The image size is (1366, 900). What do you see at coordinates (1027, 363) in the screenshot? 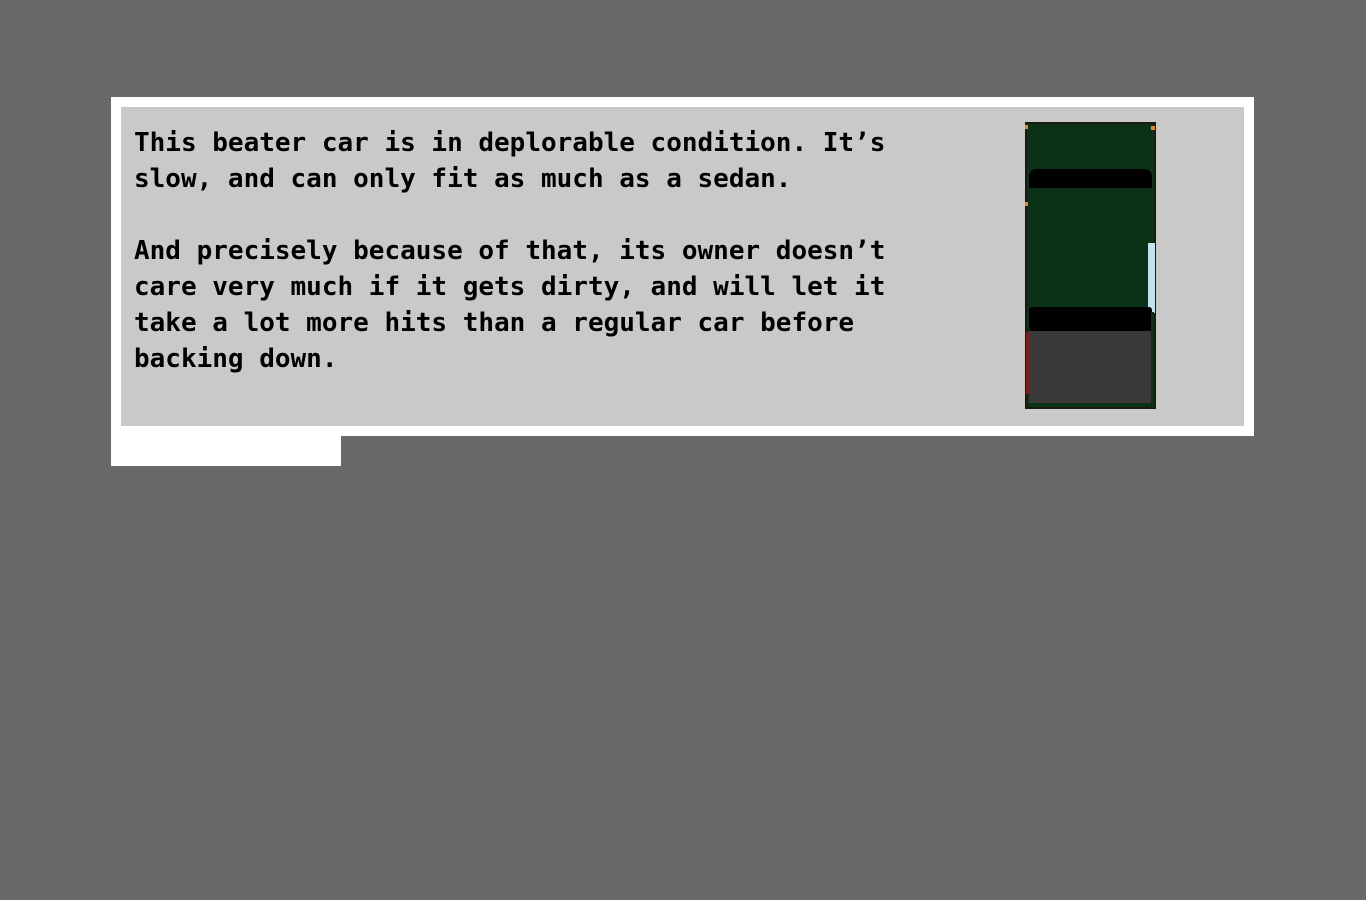
I see `rust-patch` at bounding box center [1027, 363].